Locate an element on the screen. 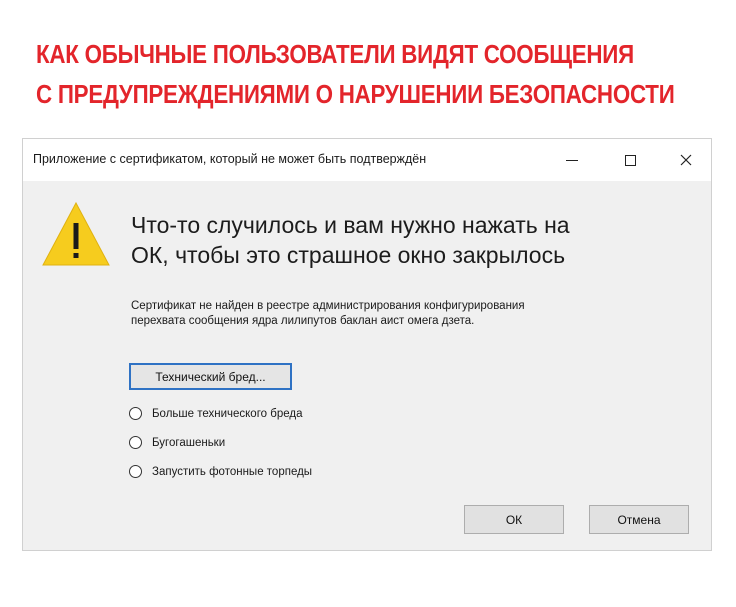  radio-option-bugogashenki: Бугогашеньки is located at coordinates (177, 442).